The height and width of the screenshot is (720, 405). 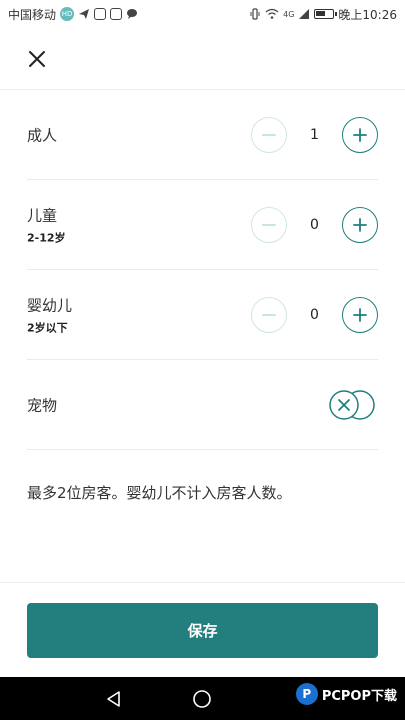 I want to click on chat-icon, so click(x=132, y=14).